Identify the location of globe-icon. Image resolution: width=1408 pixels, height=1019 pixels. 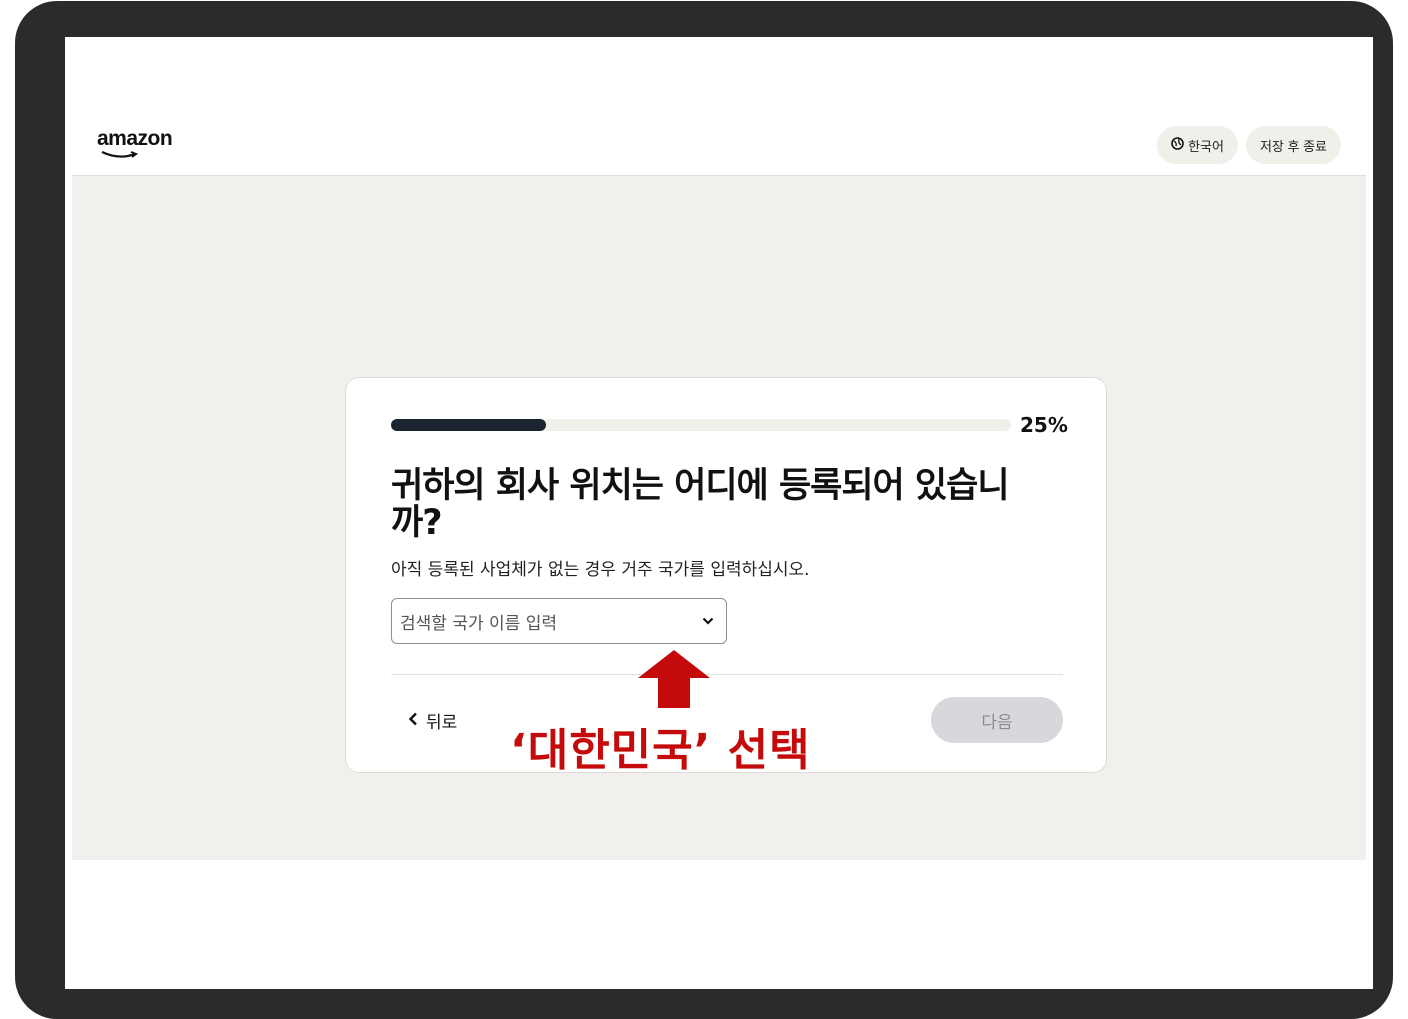
(1177, 145).